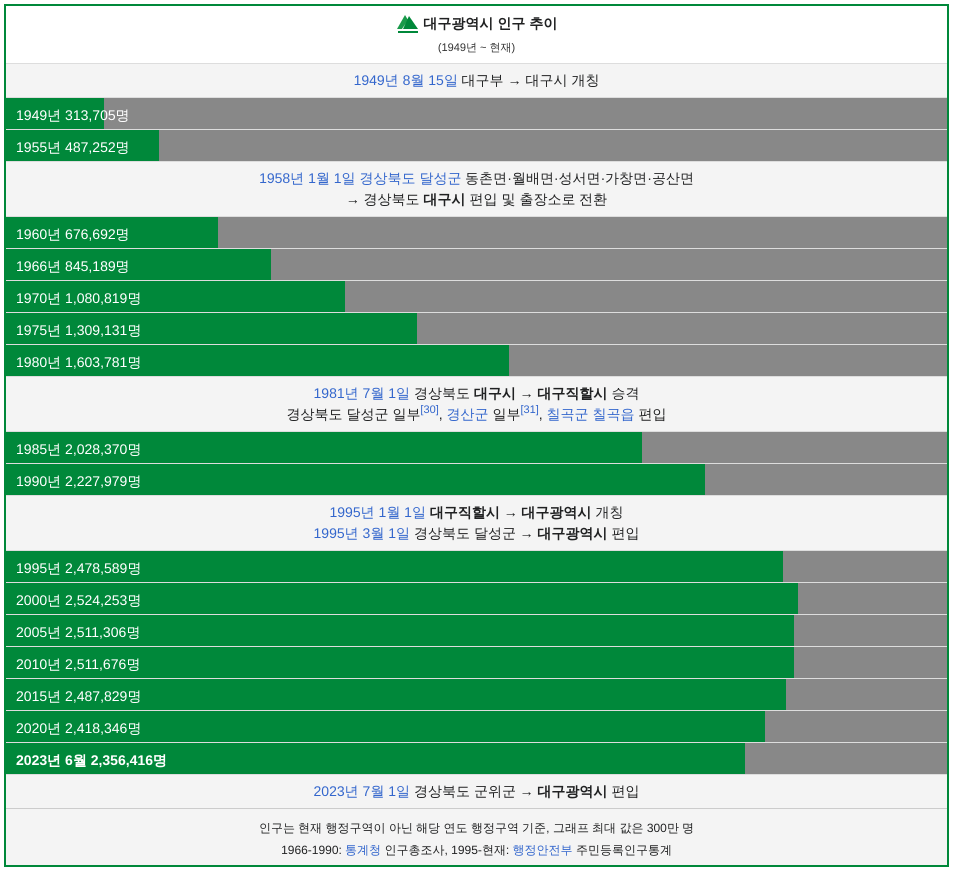 The height and width of the screenshot is (869, 953). What do you see at coordinates (73, 147) in the screenshot?
I see `bar-label: 1955년 487,252명` at bounding box center [73, 147].